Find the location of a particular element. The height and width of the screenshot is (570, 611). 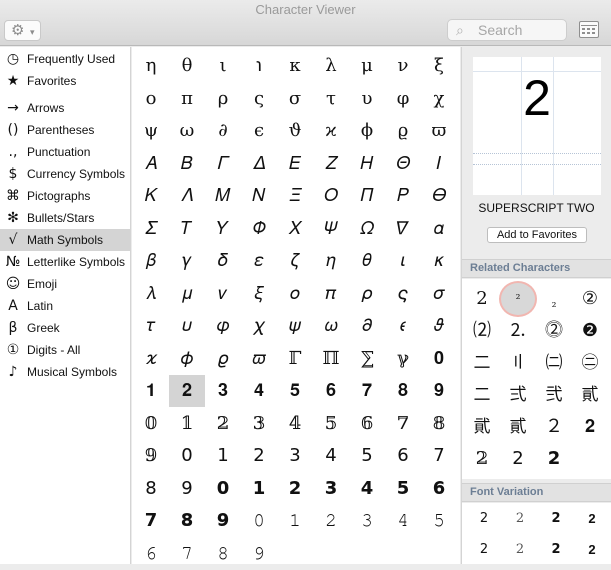

character-cell: 𝟸 is located at coordinates (331, 521).